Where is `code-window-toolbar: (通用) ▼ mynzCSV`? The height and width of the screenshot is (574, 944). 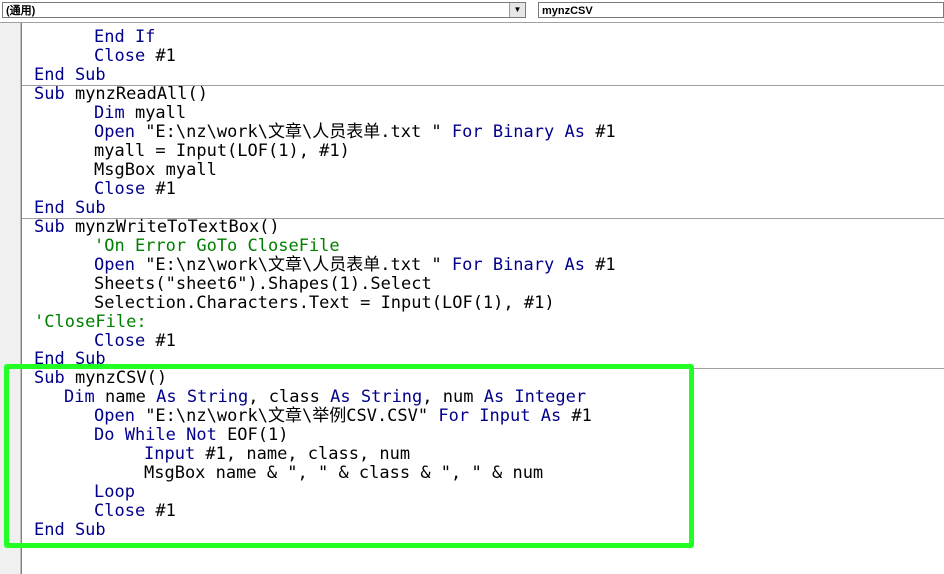 code-window-toolbar: (通用) ▼ mynzCSV is located at coordinates (472, 11).